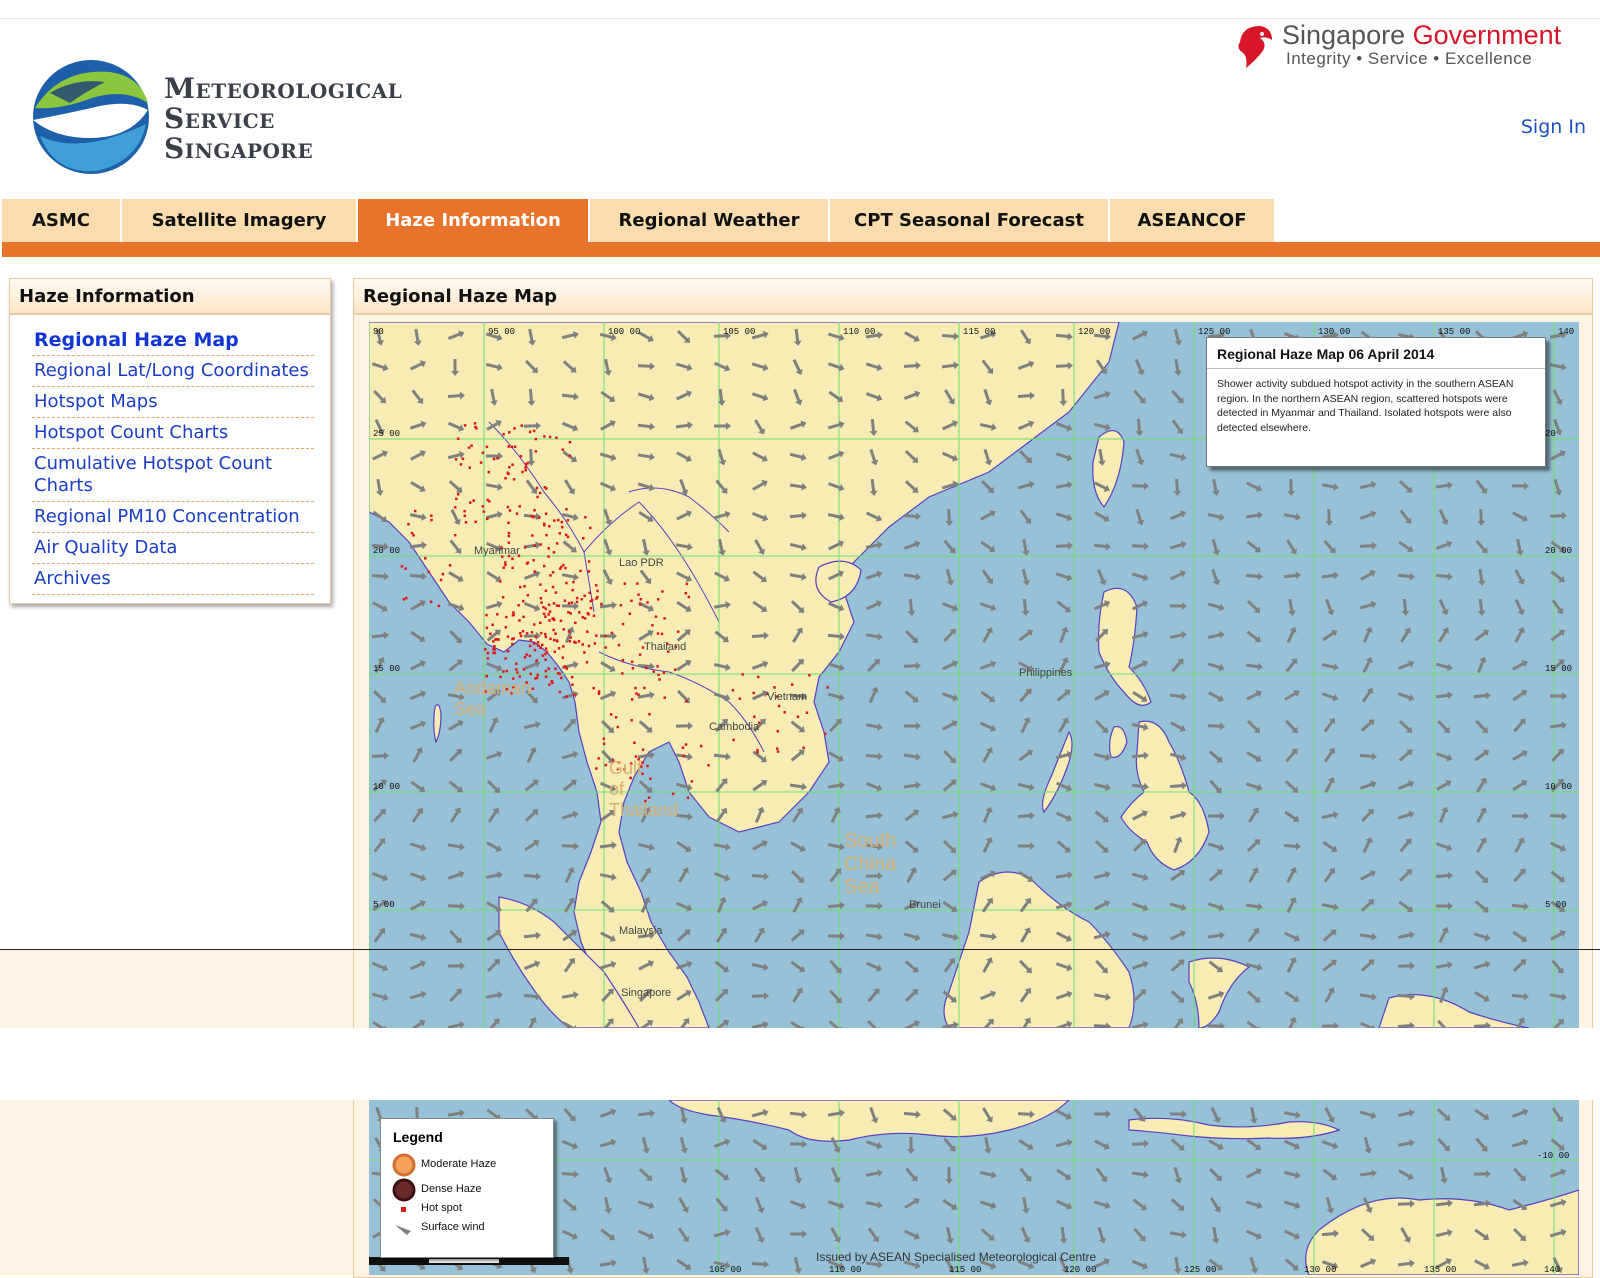 The width and height of the screenshot is (1600, 1278). What do you see at coordinates (870, 864) in the screenshot?
I see `place-label: China` at bounding box center [870, 864].